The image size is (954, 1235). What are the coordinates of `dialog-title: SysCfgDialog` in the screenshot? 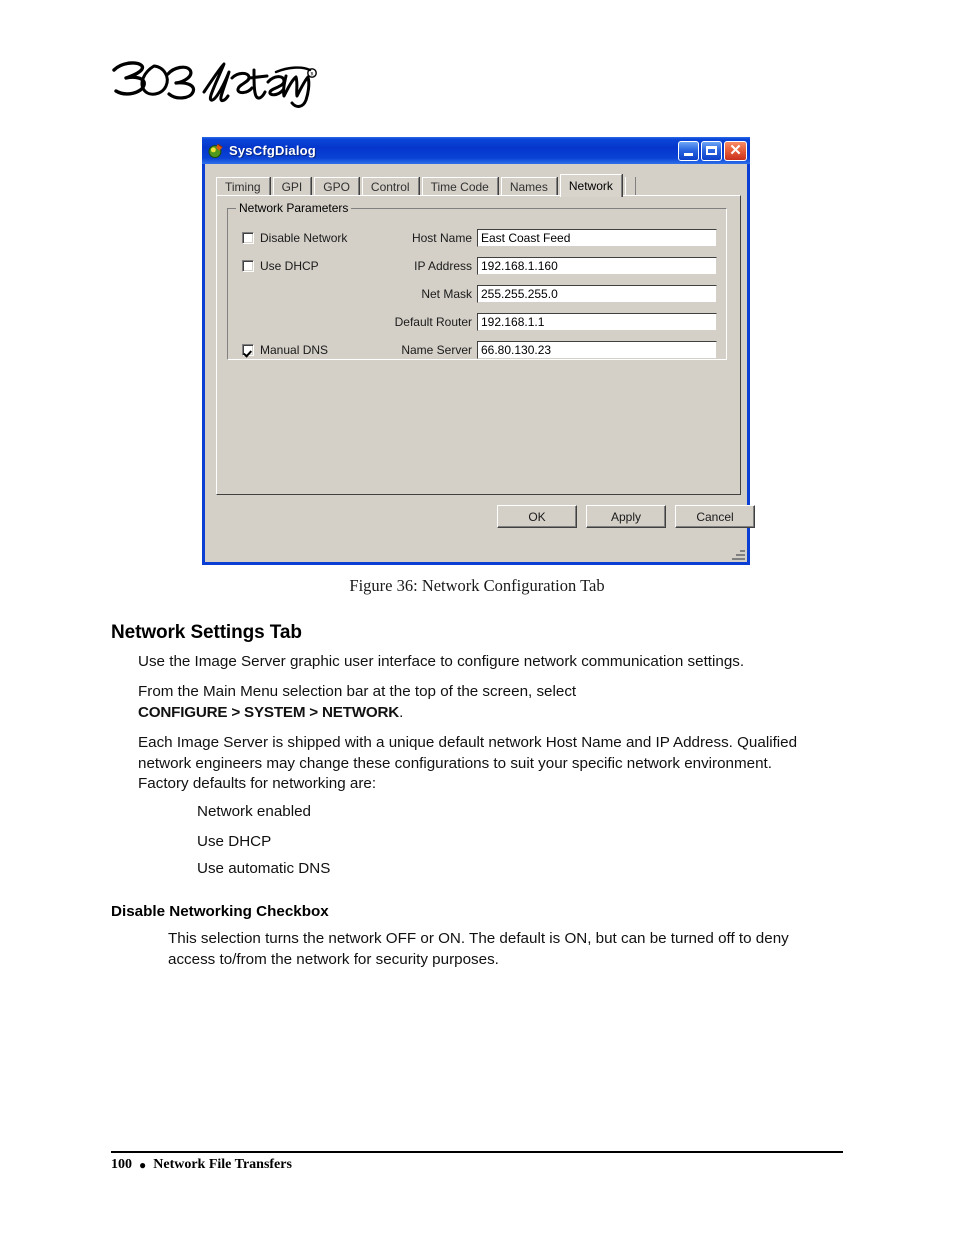 It's located at (272, 150).